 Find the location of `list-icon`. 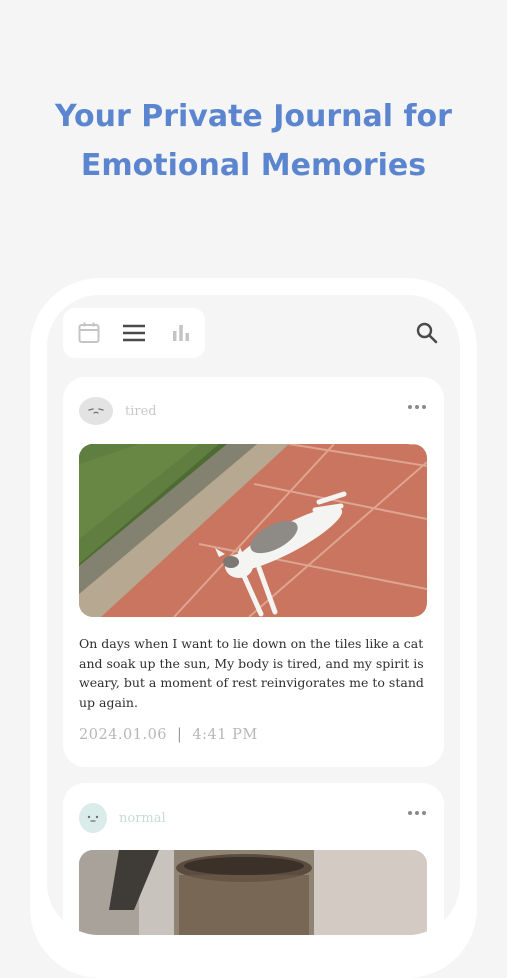

list-icon is located at coordinates (134, 333).